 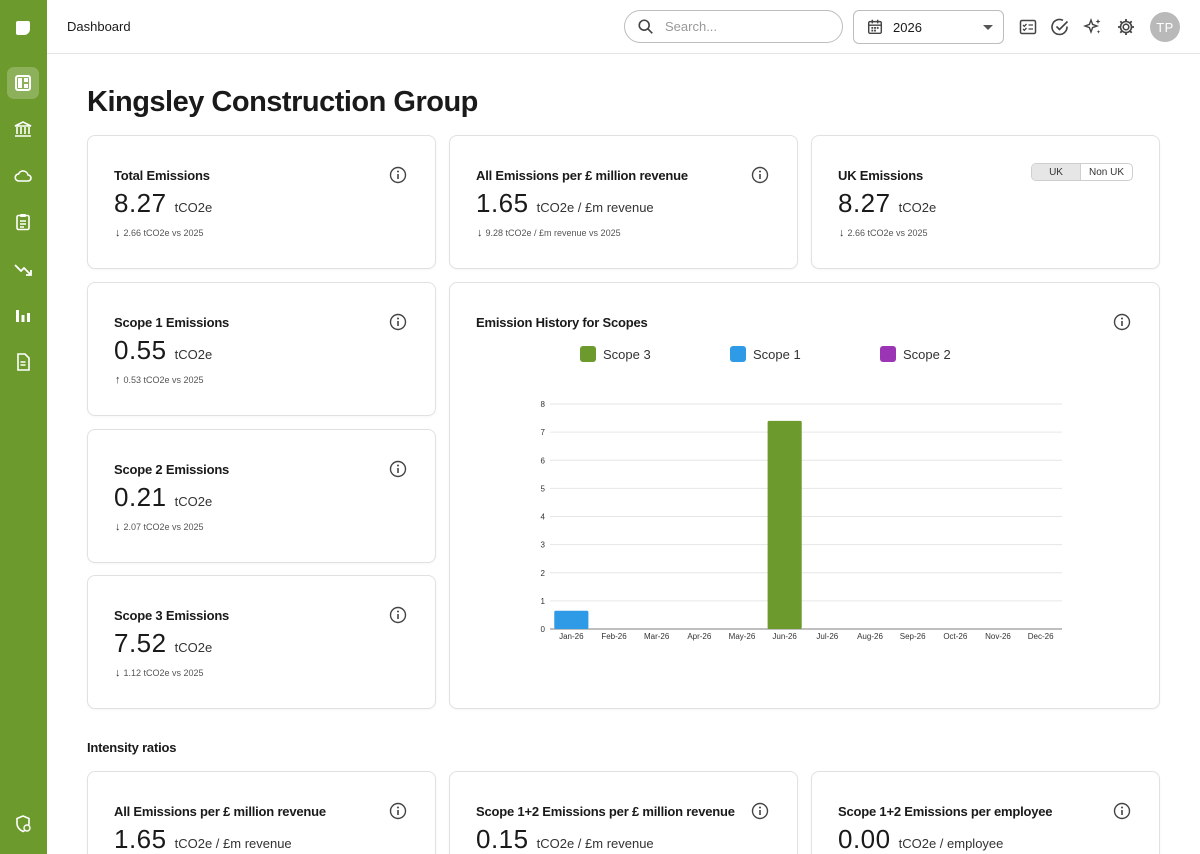 What do you see at coordinates (163, 673) in the screenshot?
I see `delta-text: 1.12 tCO2e vs 2025` at bounding box center [163, 673].